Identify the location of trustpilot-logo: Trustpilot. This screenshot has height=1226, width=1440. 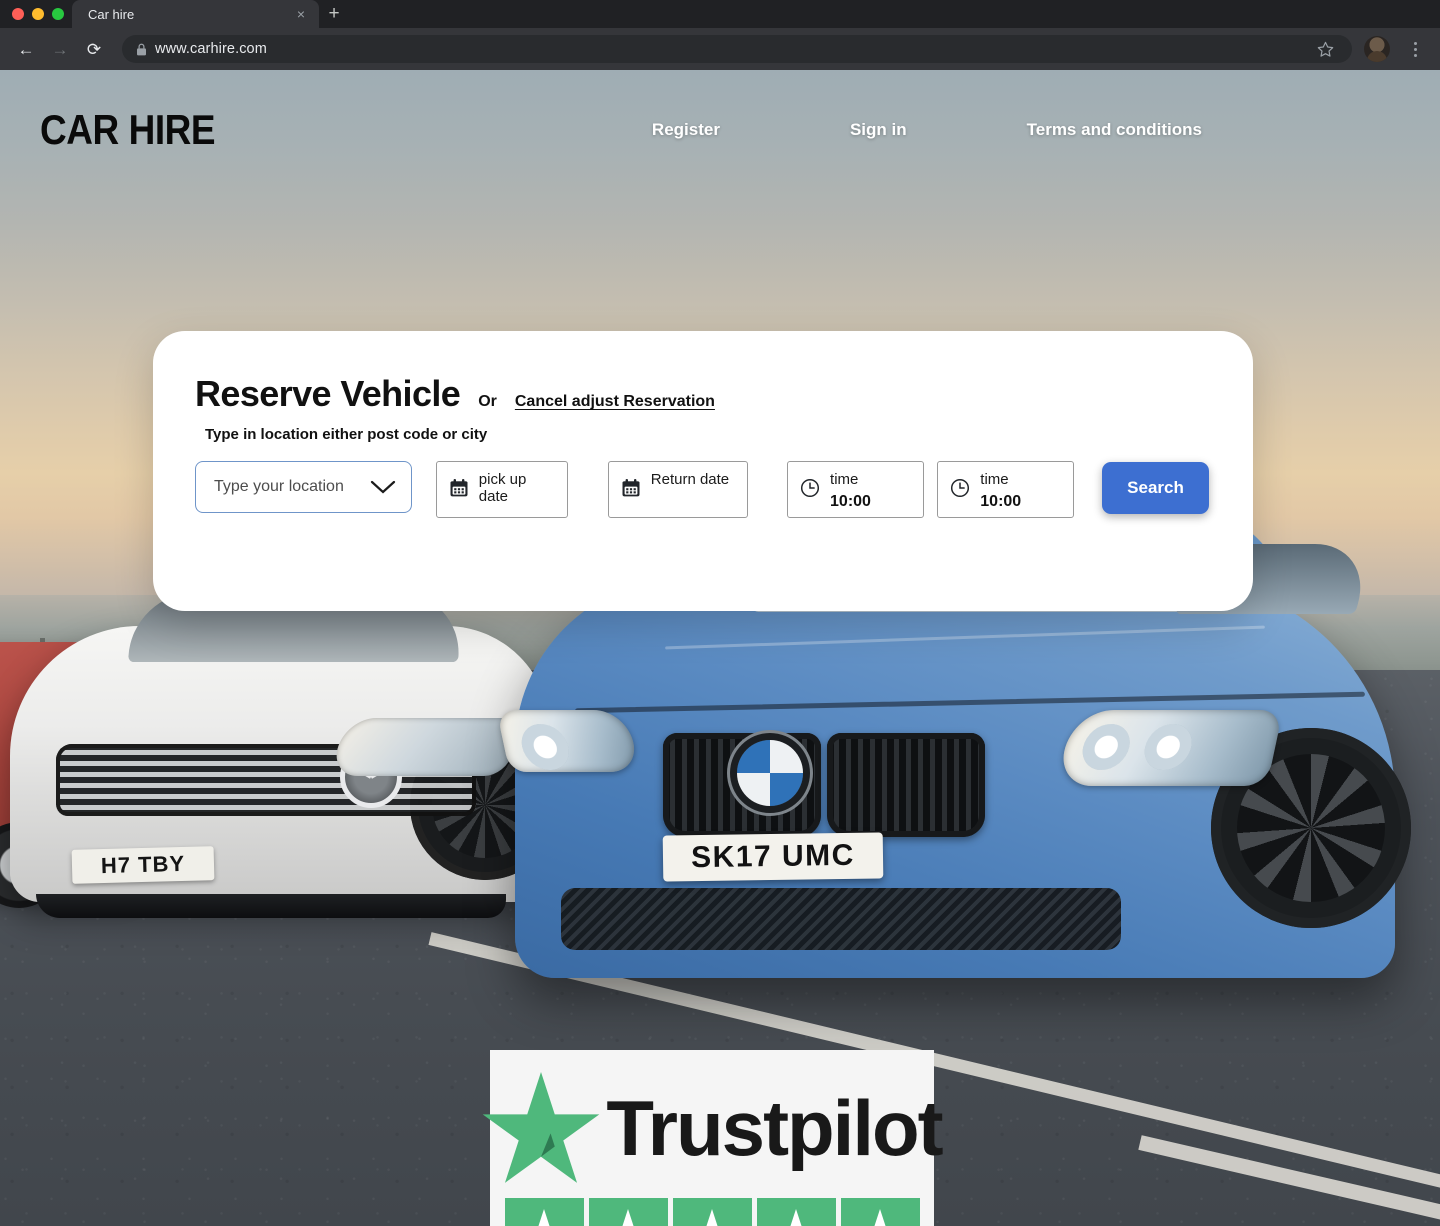
(713, 1128).